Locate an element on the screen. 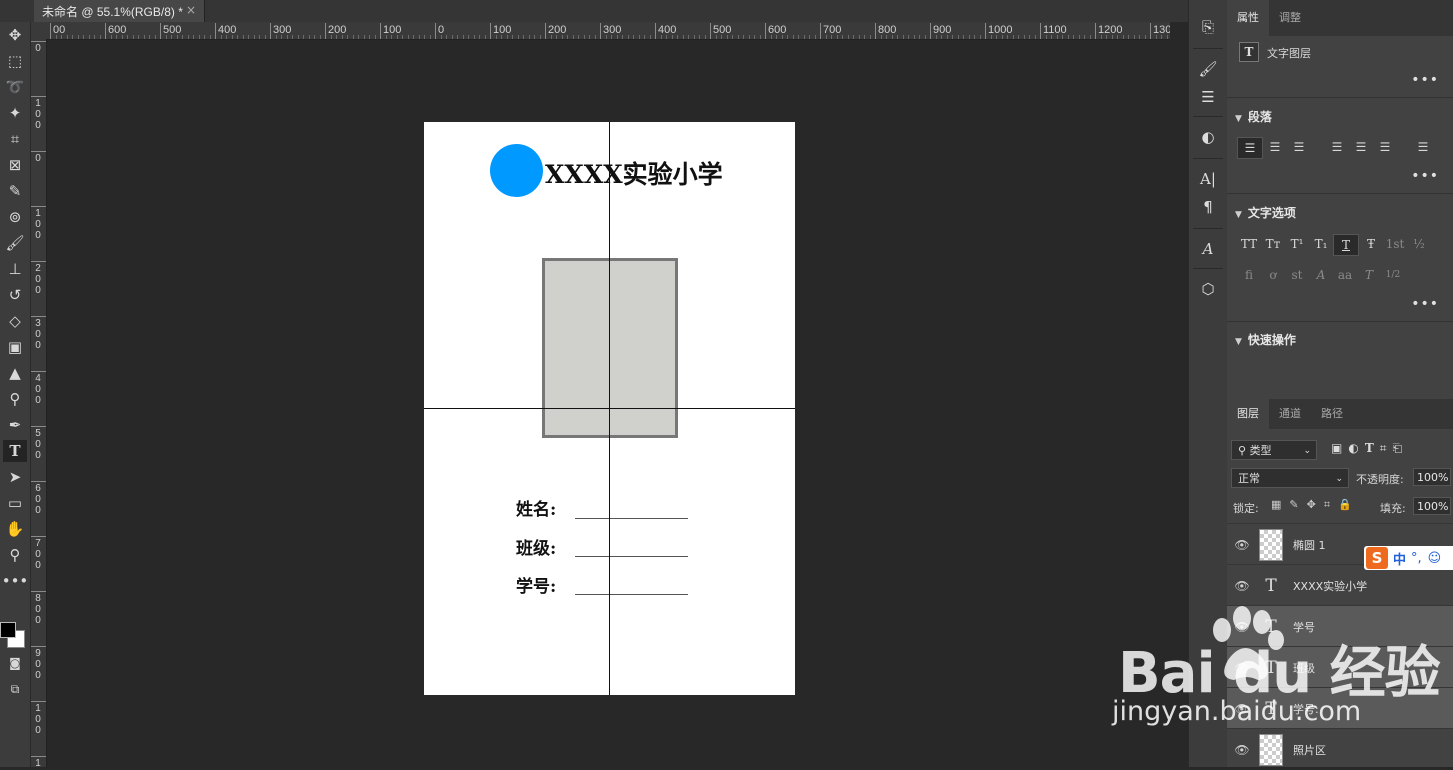 The width and height of the screenshot is (1453, 770). swash-icon: A is located at coordinates (1321, 275).